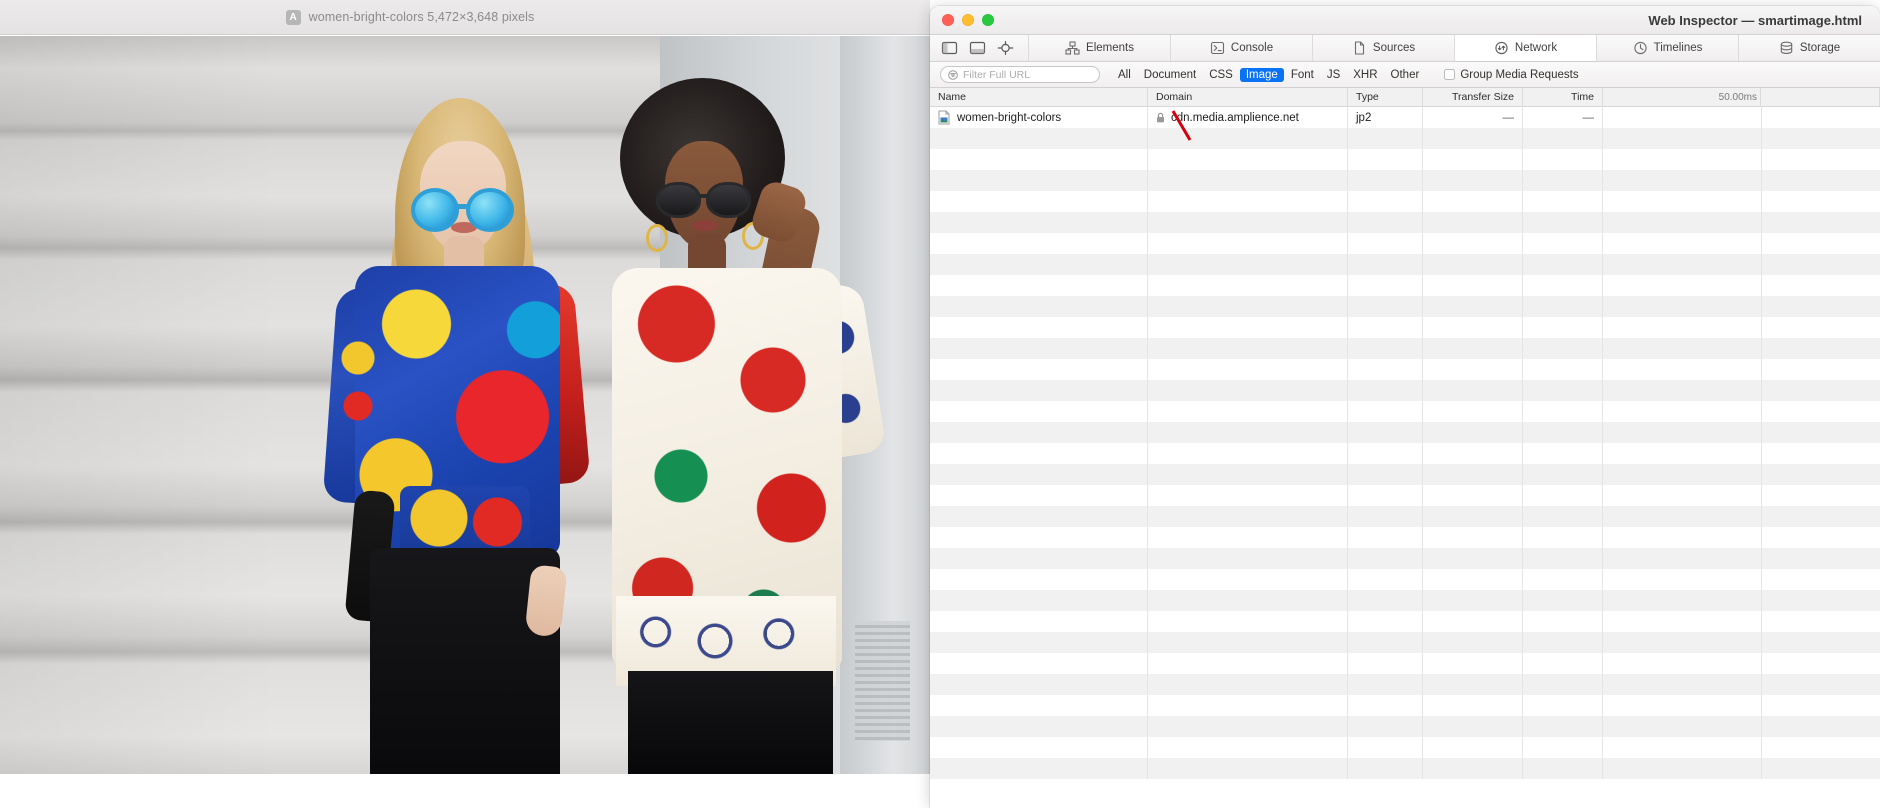  I want to click on filter-type-other: Other, so click(1405, 75).